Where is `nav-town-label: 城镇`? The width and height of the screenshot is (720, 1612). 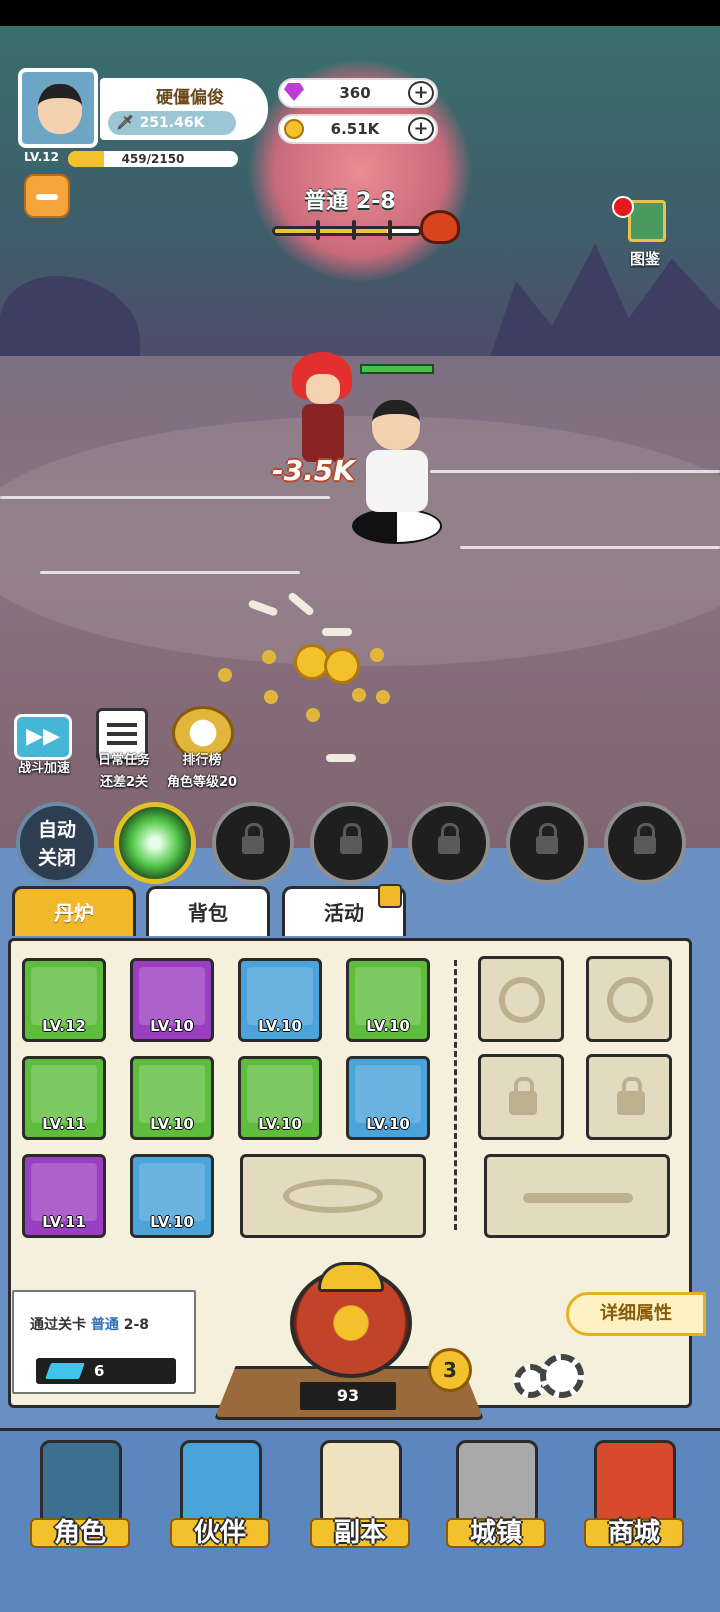 nav-town-label: 城镇 is located at coordinates (495, 1533).